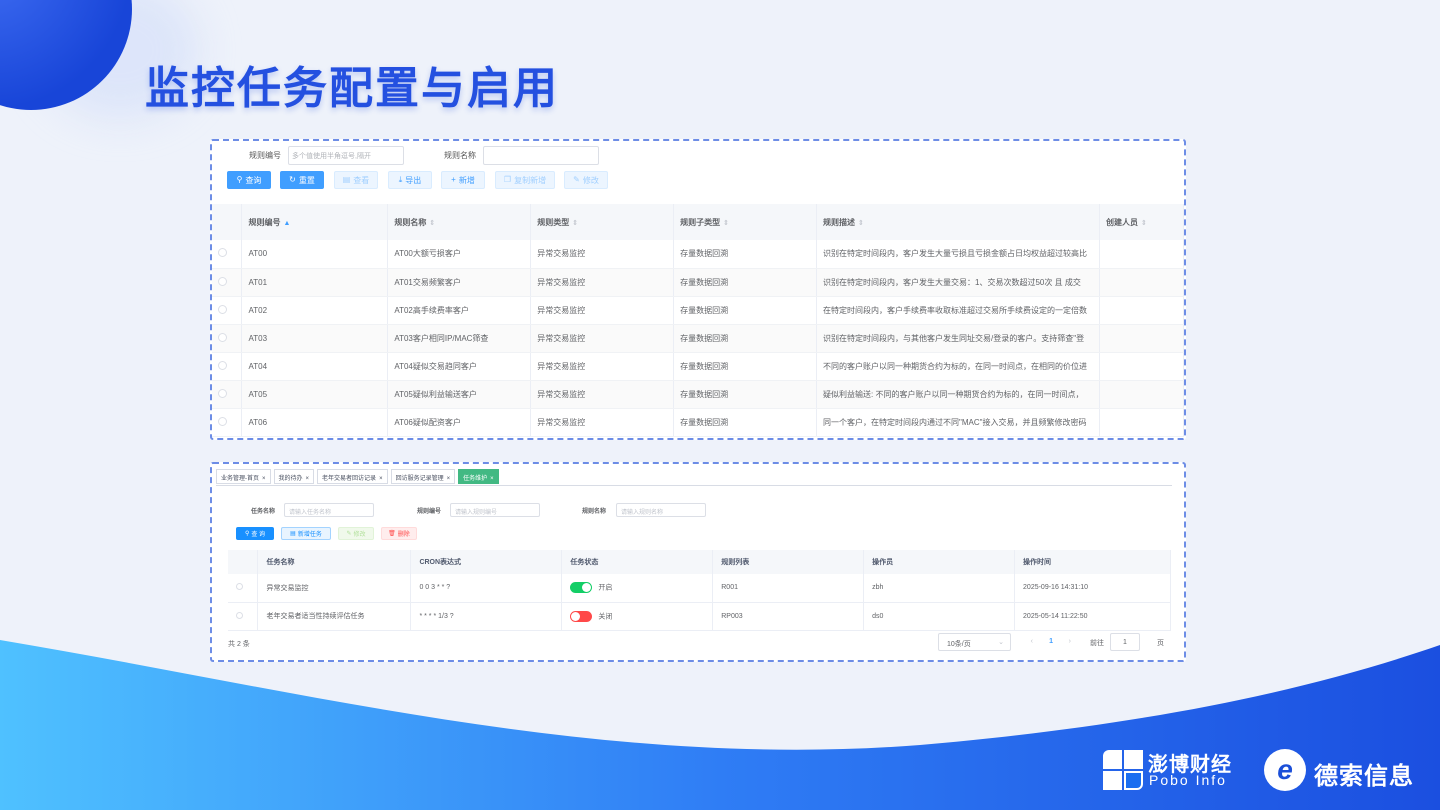 This screenshot has height=810, width=1440. What do you see at coordinates (315, 222) in the screenshot?
I see `header-rule-code: 规则编号 ▲` at bounding box center [315, 222].